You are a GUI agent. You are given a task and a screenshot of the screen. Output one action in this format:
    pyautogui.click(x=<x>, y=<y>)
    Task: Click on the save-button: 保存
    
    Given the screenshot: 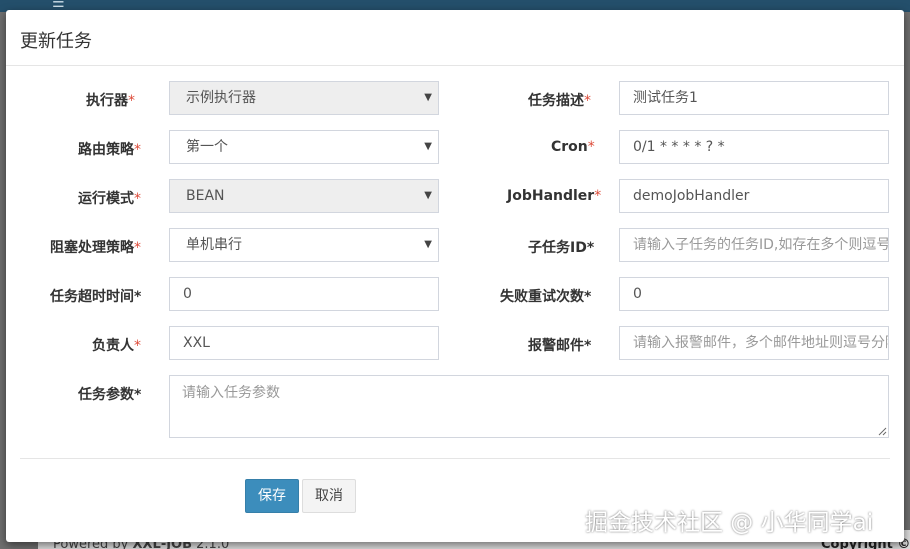 What is the action you would take?
    pyautogui.click(x=272, y=496)
    